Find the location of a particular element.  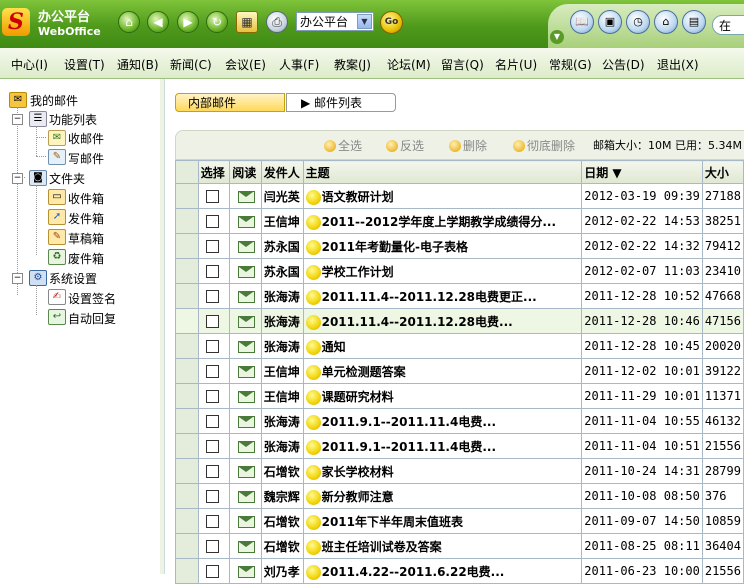

row-subject-cell: 通知 is located at coordinates (442, 346).